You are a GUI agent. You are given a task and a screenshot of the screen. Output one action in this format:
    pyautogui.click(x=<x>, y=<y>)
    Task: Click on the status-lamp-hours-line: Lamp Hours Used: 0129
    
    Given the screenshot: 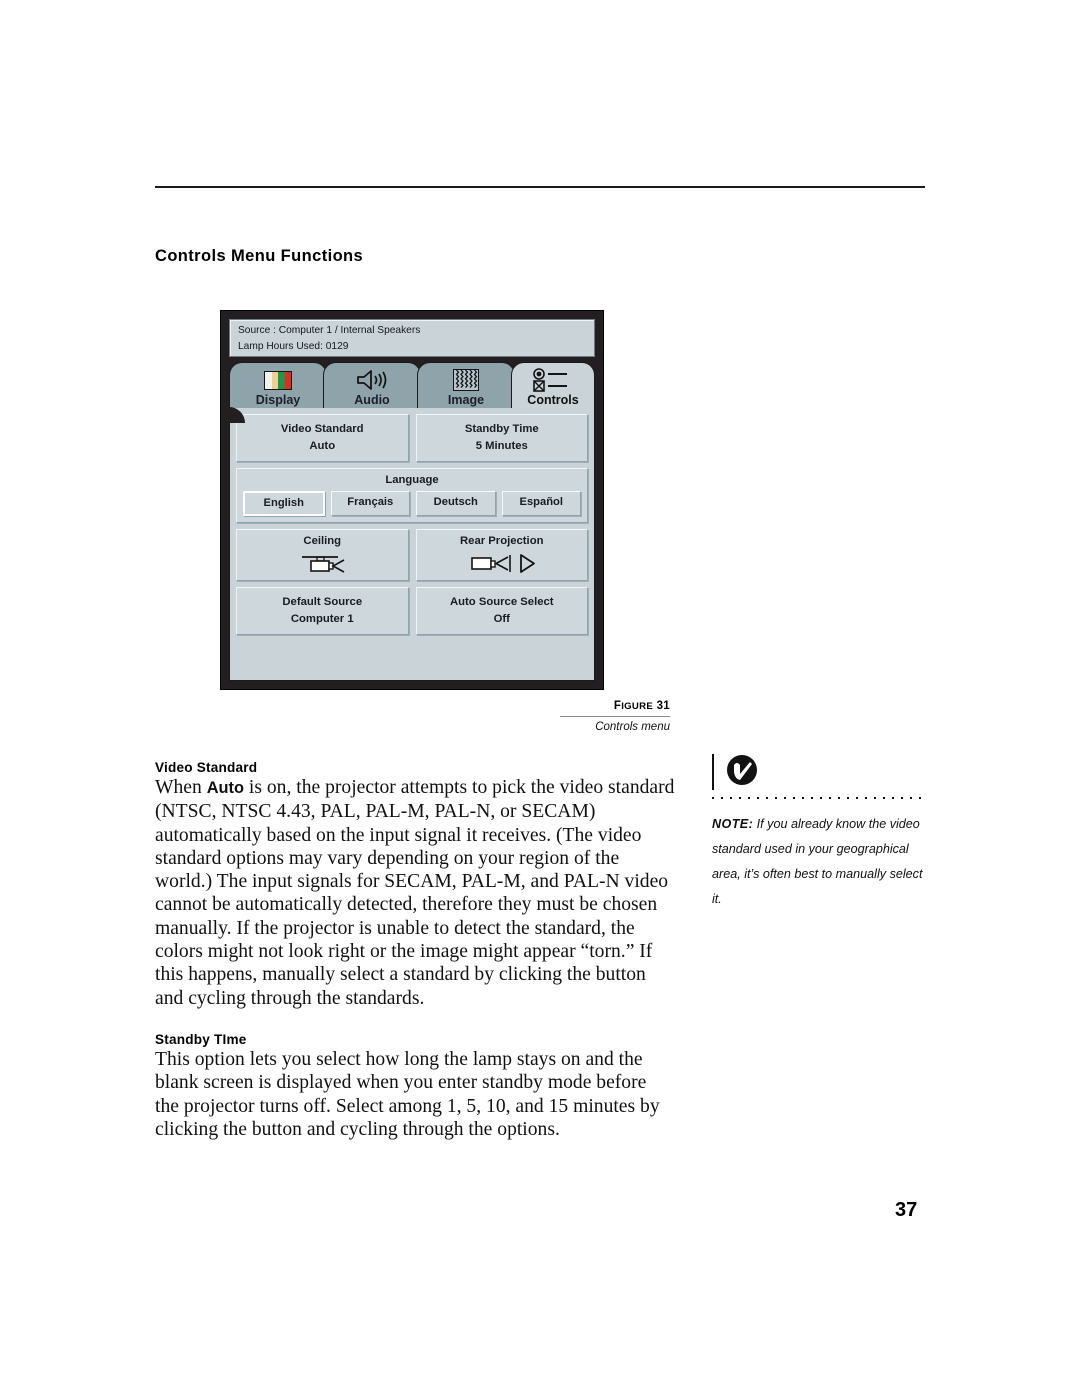 What is the action you would take?
    pyautogui.click(x=293, y=346)
    